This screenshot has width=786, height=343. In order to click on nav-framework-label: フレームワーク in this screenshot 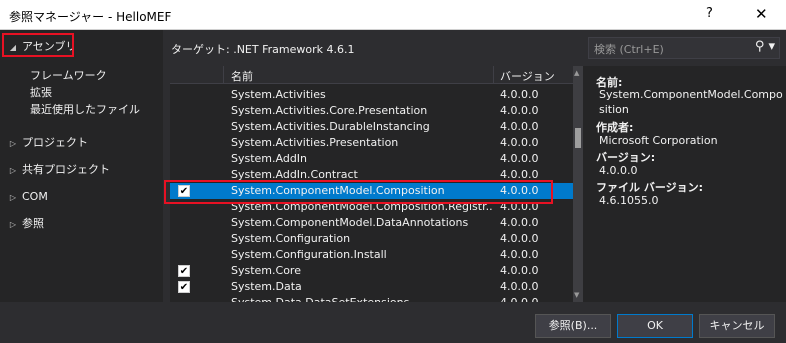, I will do `click(68, 75)`.